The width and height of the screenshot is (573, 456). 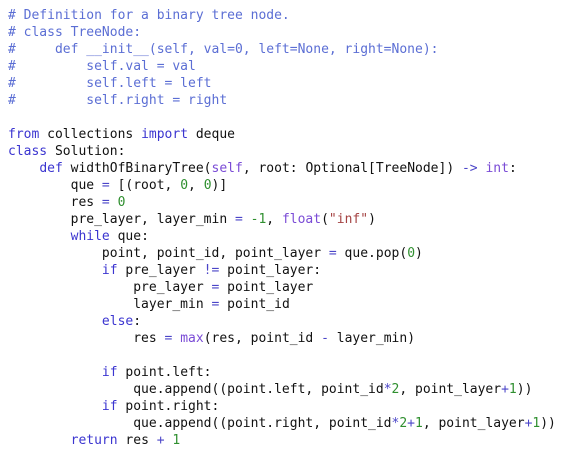 I want to click on code-line: pre_layer, layer_min = -1, float("inf"), so click(x=192, y=219).